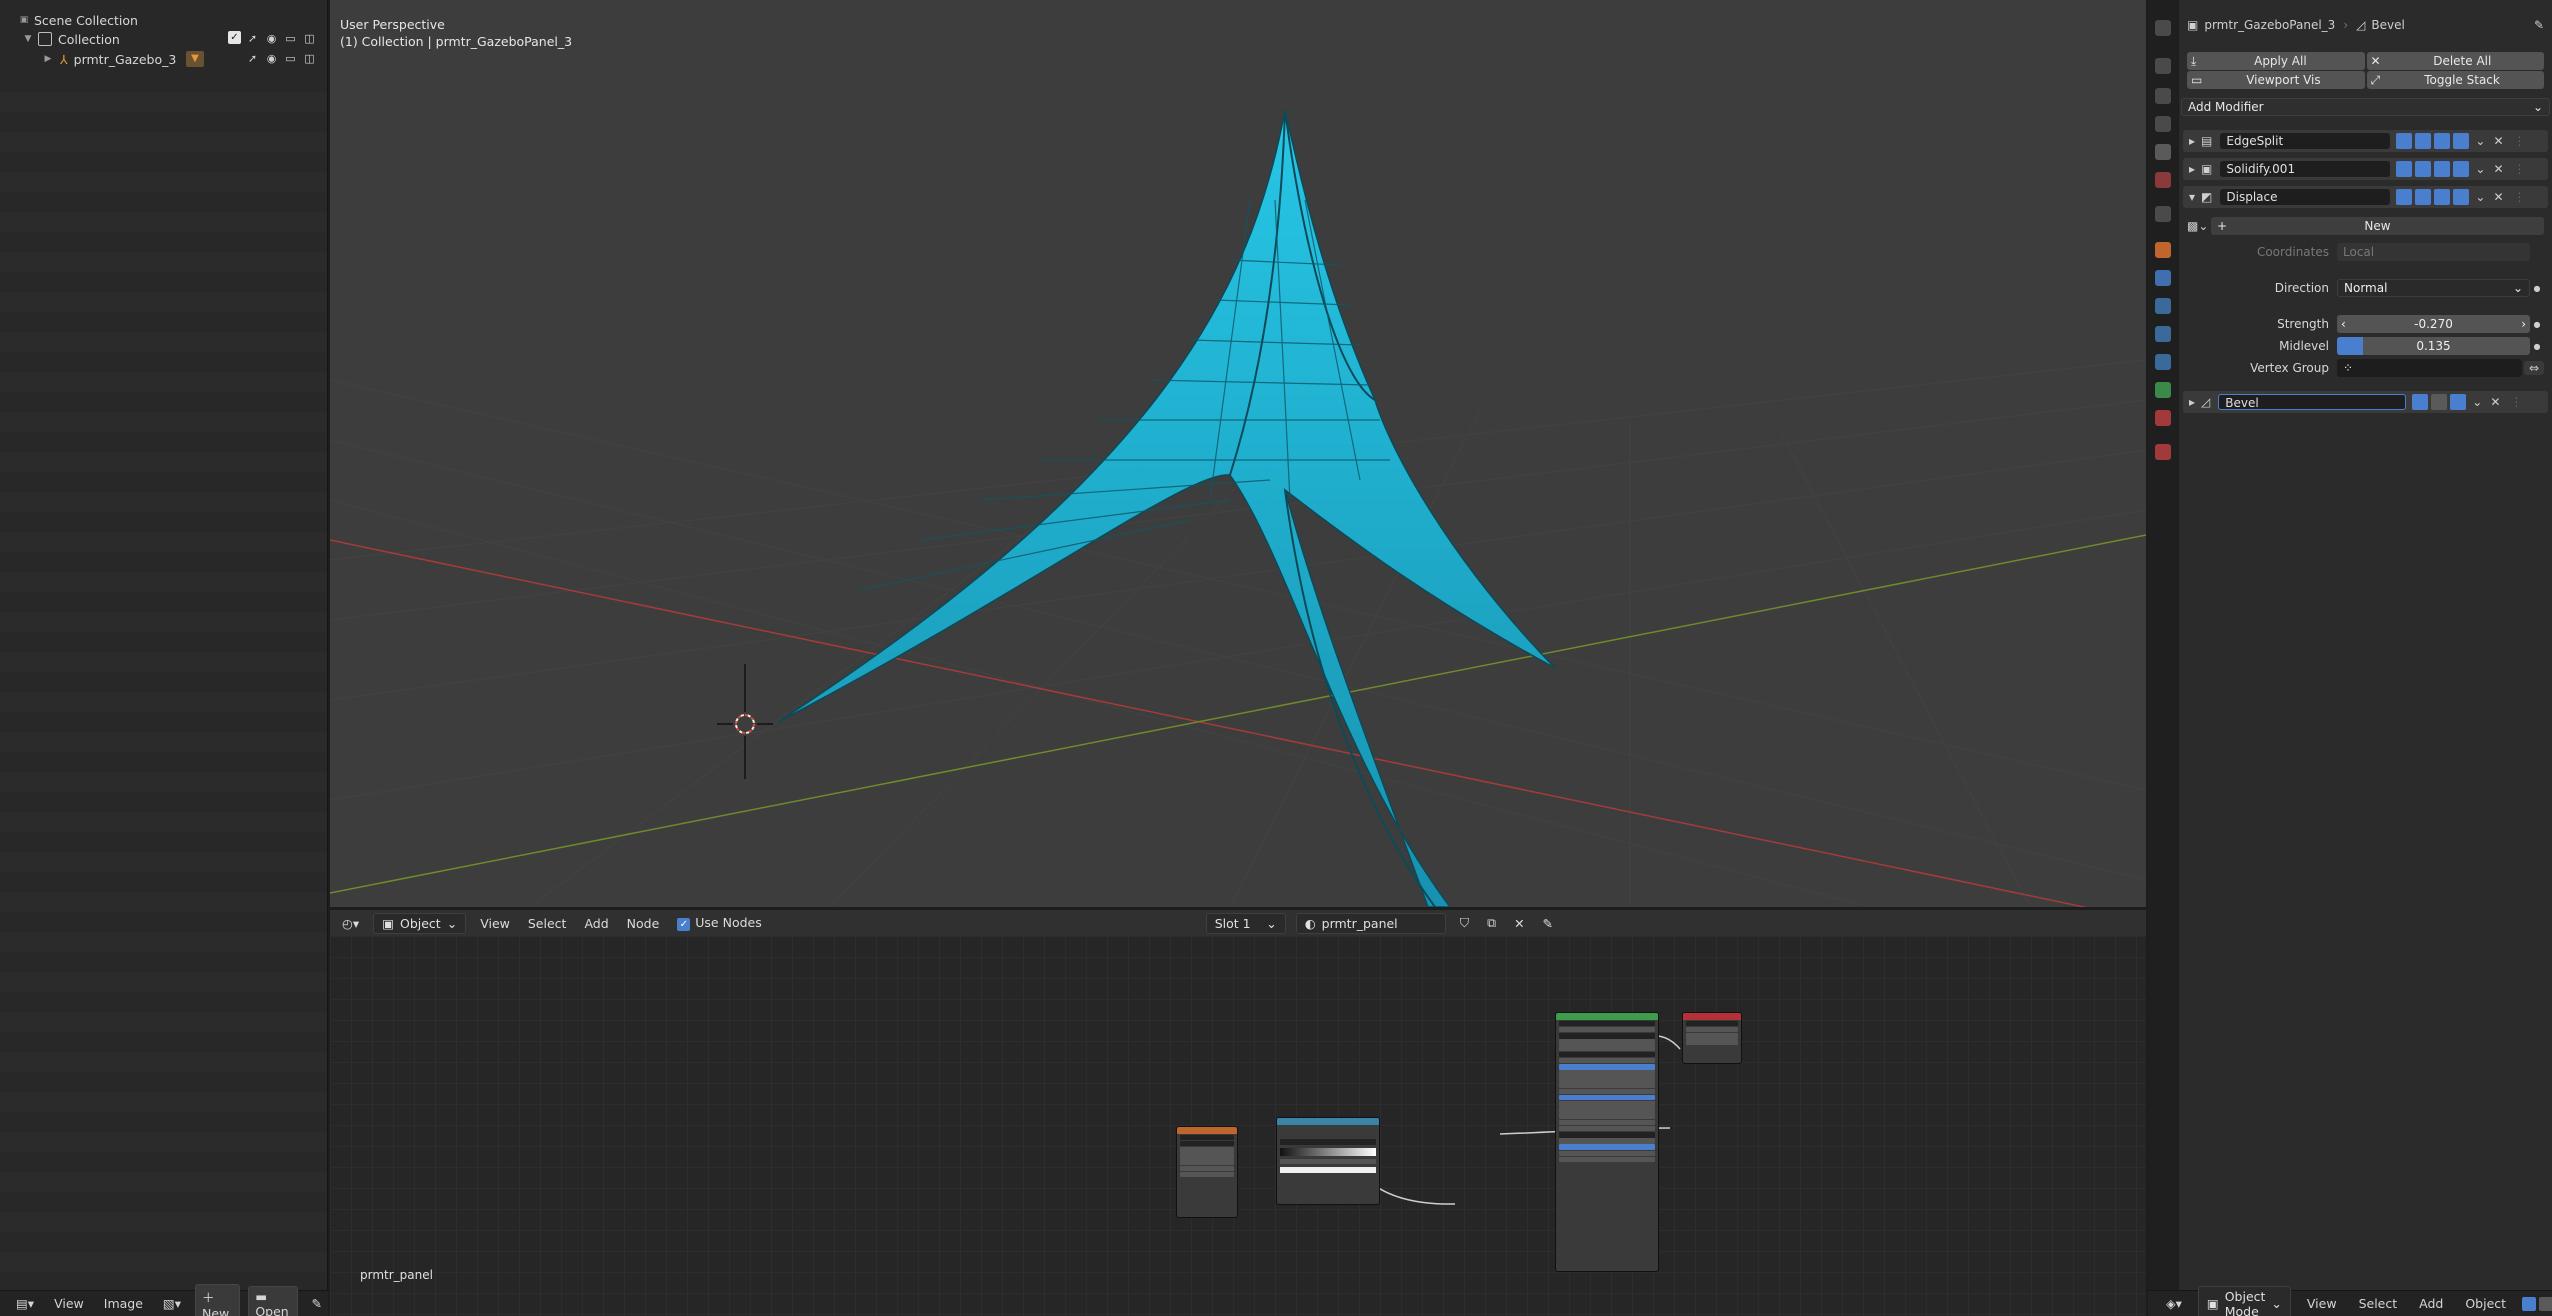  I want to click on physics-tab-icon, so click(2163, 334).